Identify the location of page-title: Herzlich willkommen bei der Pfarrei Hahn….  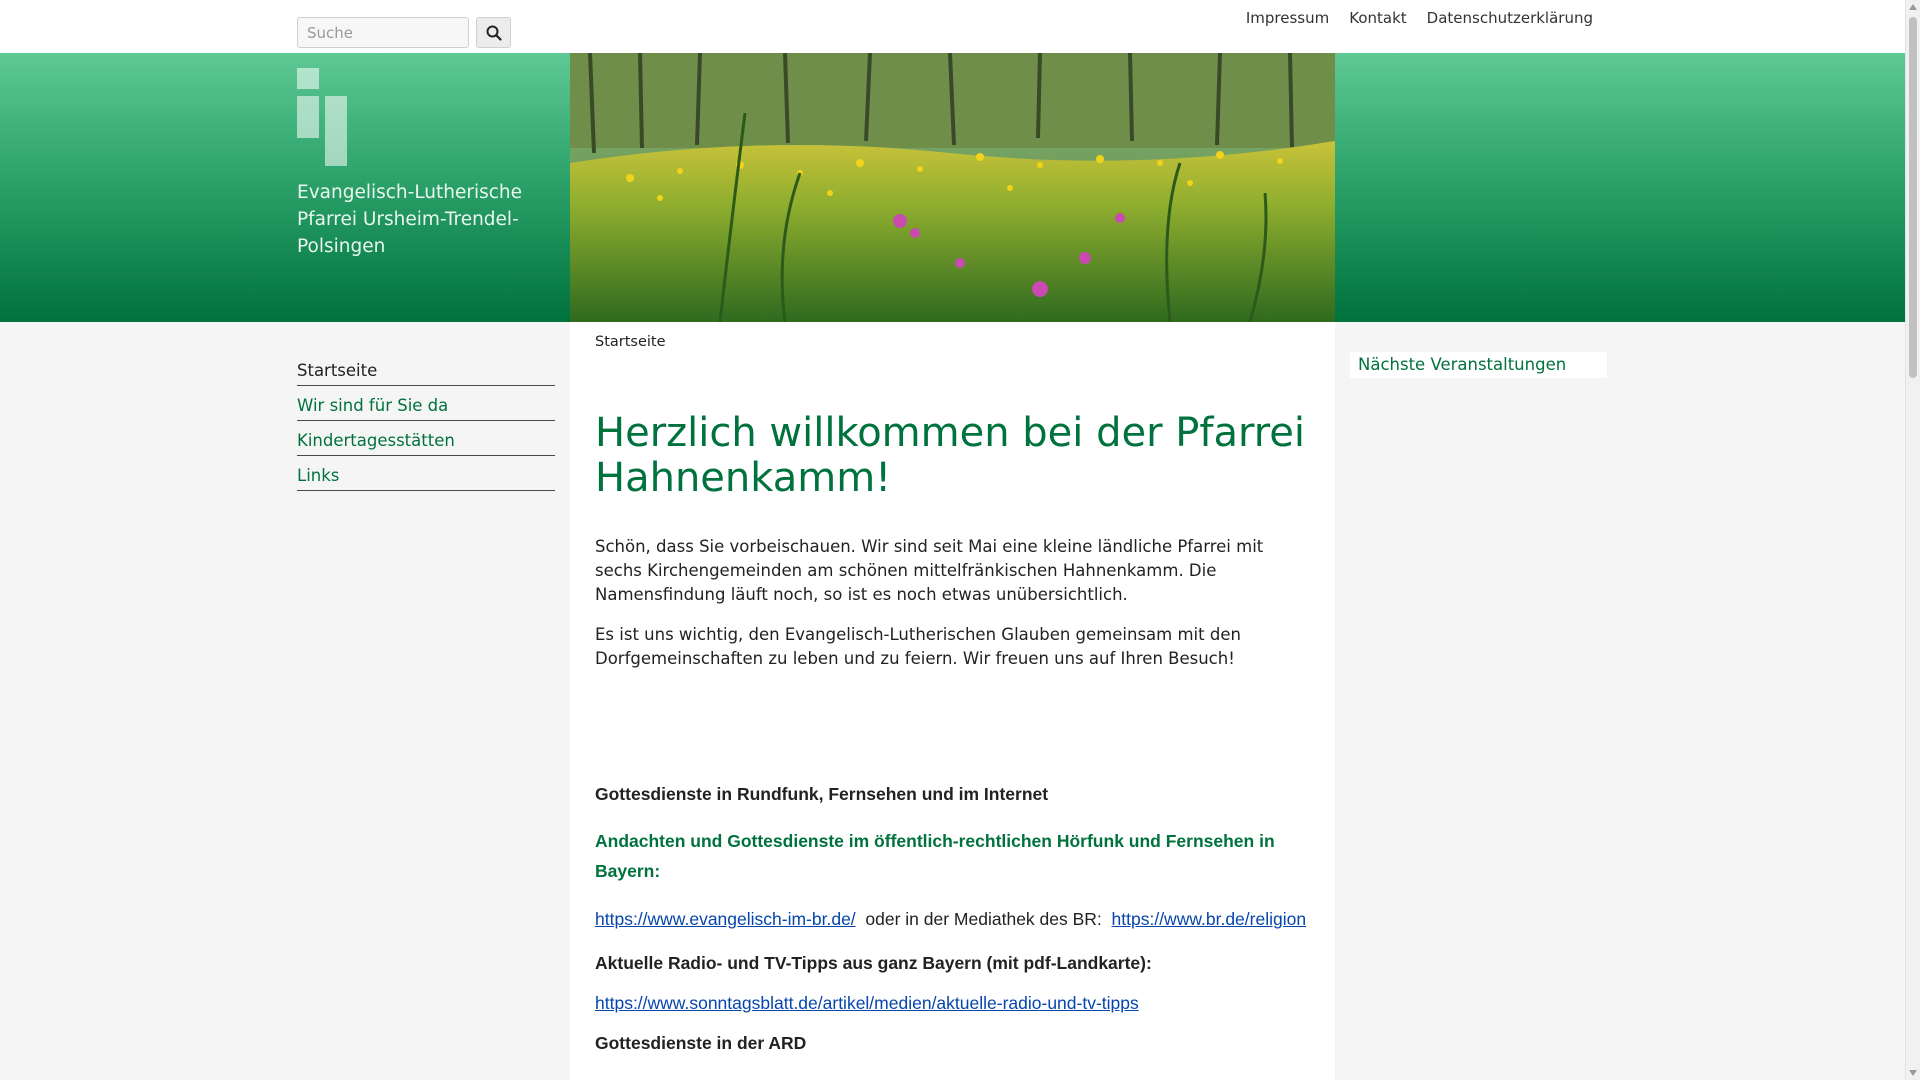
(950, 455).